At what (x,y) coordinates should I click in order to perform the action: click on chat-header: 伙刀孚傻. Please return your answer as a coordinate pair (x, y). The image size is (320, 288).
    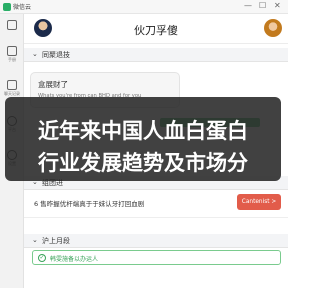
    Looking at the image, I should click on (156, 29).